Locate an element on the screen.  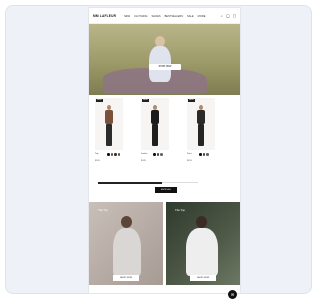
nav-icons: ⌕ ◯ ▢ is located at coordinates (228, 16).